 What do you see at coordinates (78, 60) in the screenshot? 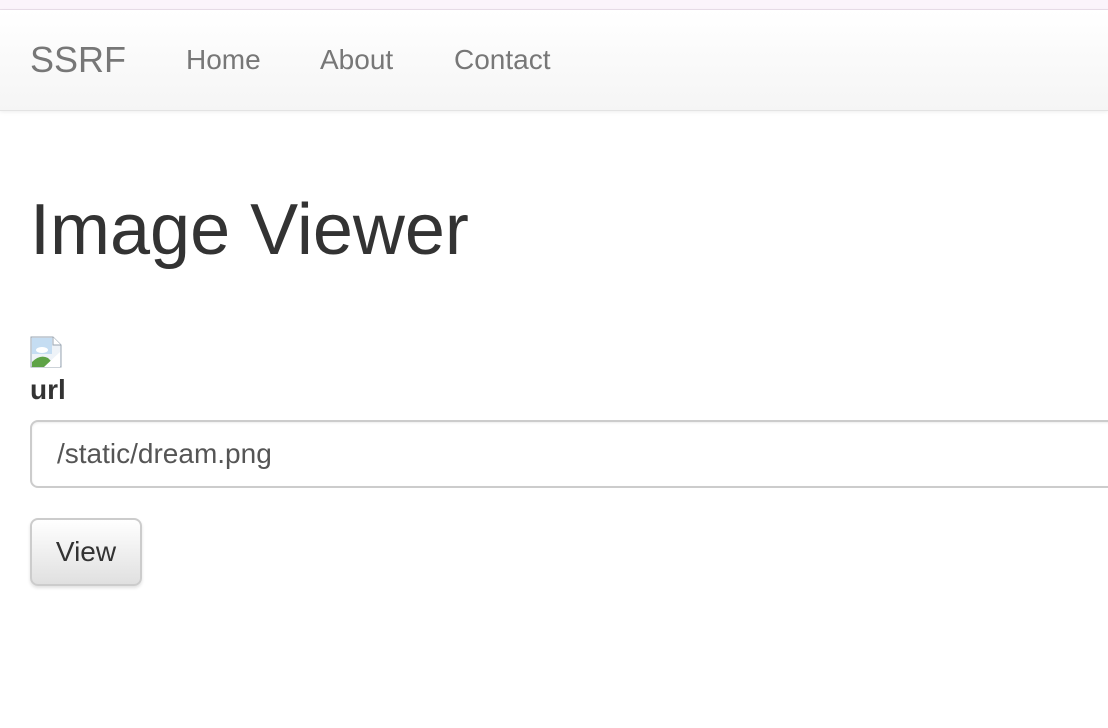
I see `navbar-brand: SSRF` at bounding box center [78, 60].